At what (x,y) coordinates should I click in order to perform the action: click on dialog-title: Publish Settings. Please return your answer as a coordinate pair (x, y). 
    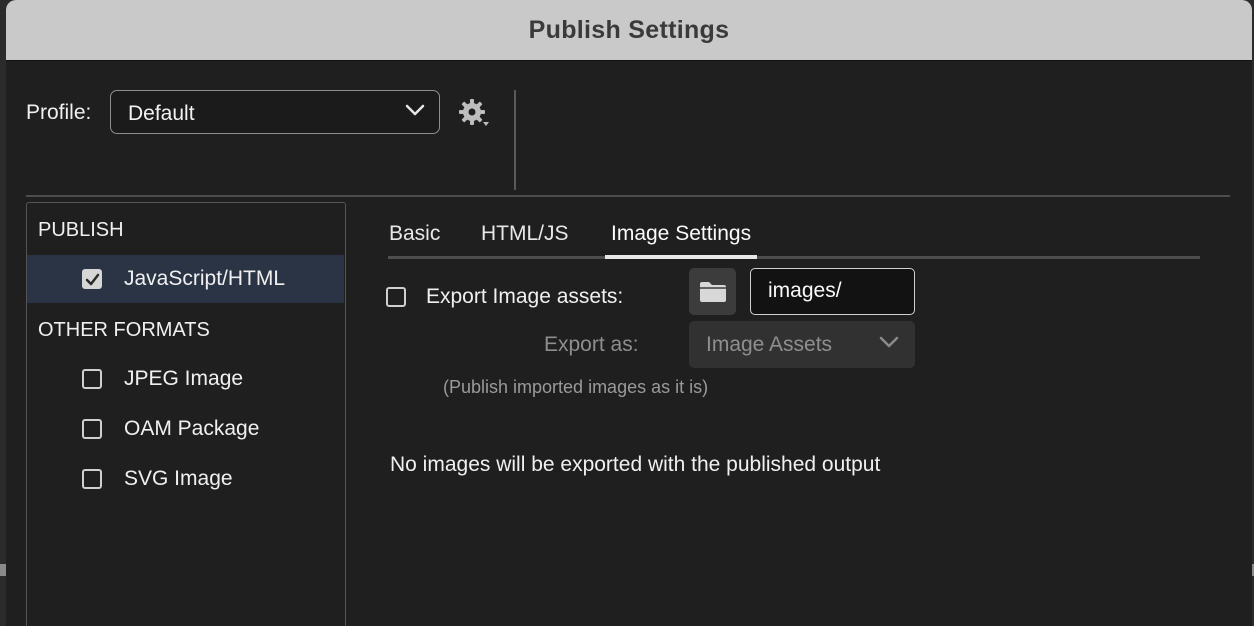
    Looking at the image, I should click on (629, 29).